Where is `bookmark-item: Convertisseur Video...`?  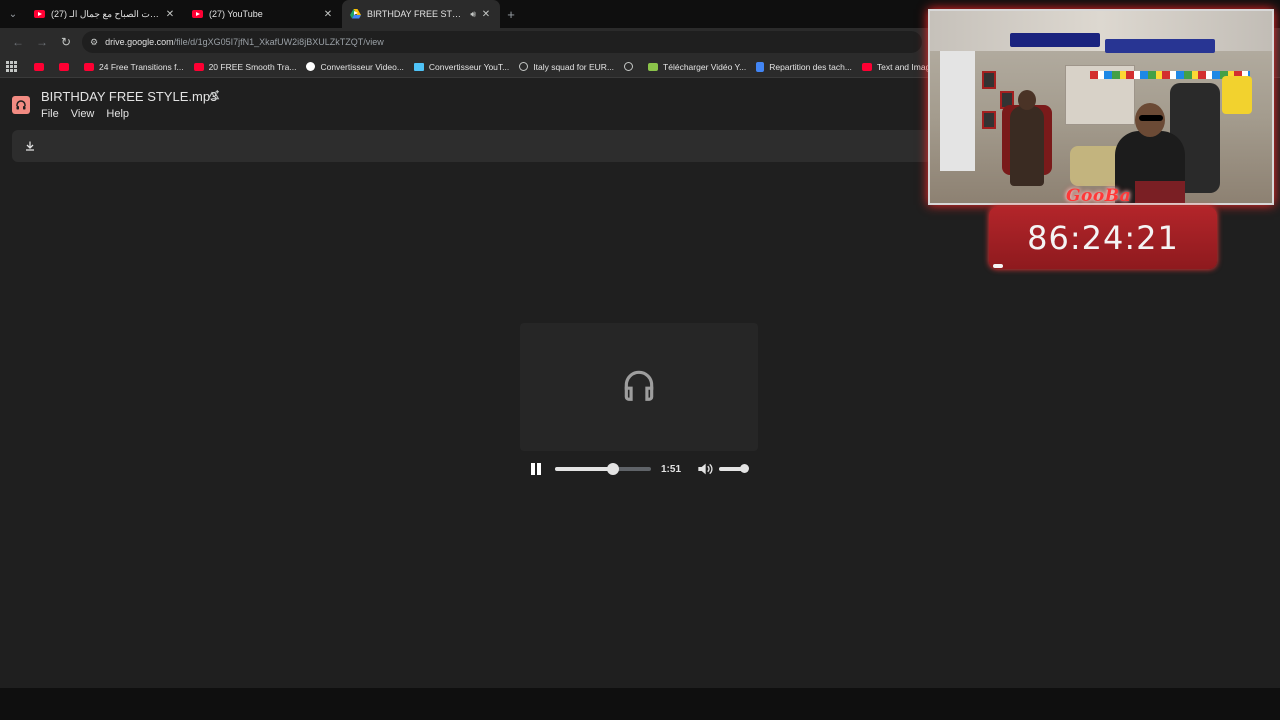 bookmark-item: Convertisseur Video... is located at coordinates (355, 67).